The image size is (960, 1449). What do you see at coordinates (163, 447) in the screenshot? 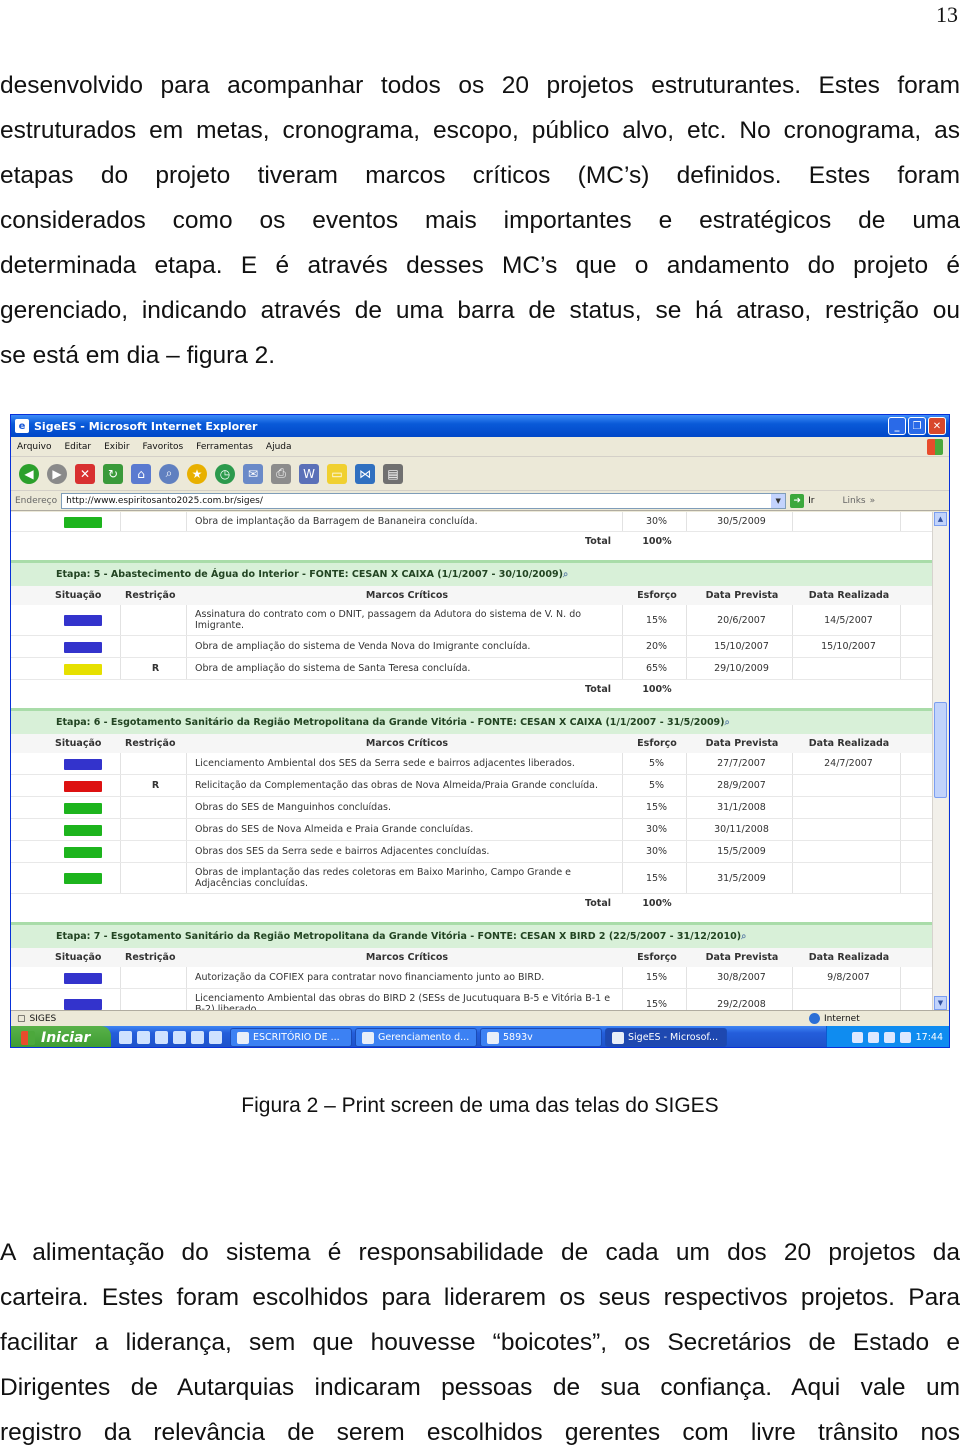
I see `menu-favoritos: Favoritos` at bounding box center [163, 447].